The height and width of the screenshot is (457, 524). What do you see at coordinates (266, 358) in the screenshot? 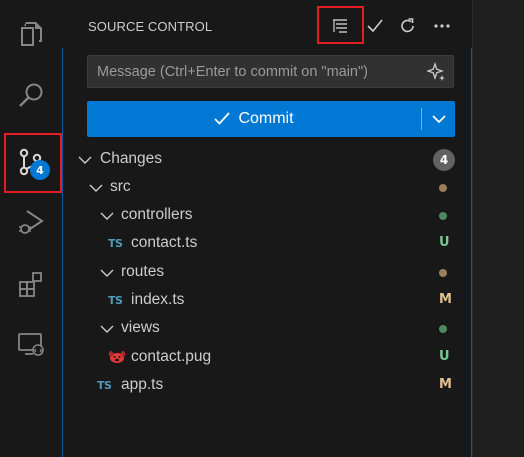
I see `tree-file-contact-pug: contact.pug U` at bounding box center [266, 358].